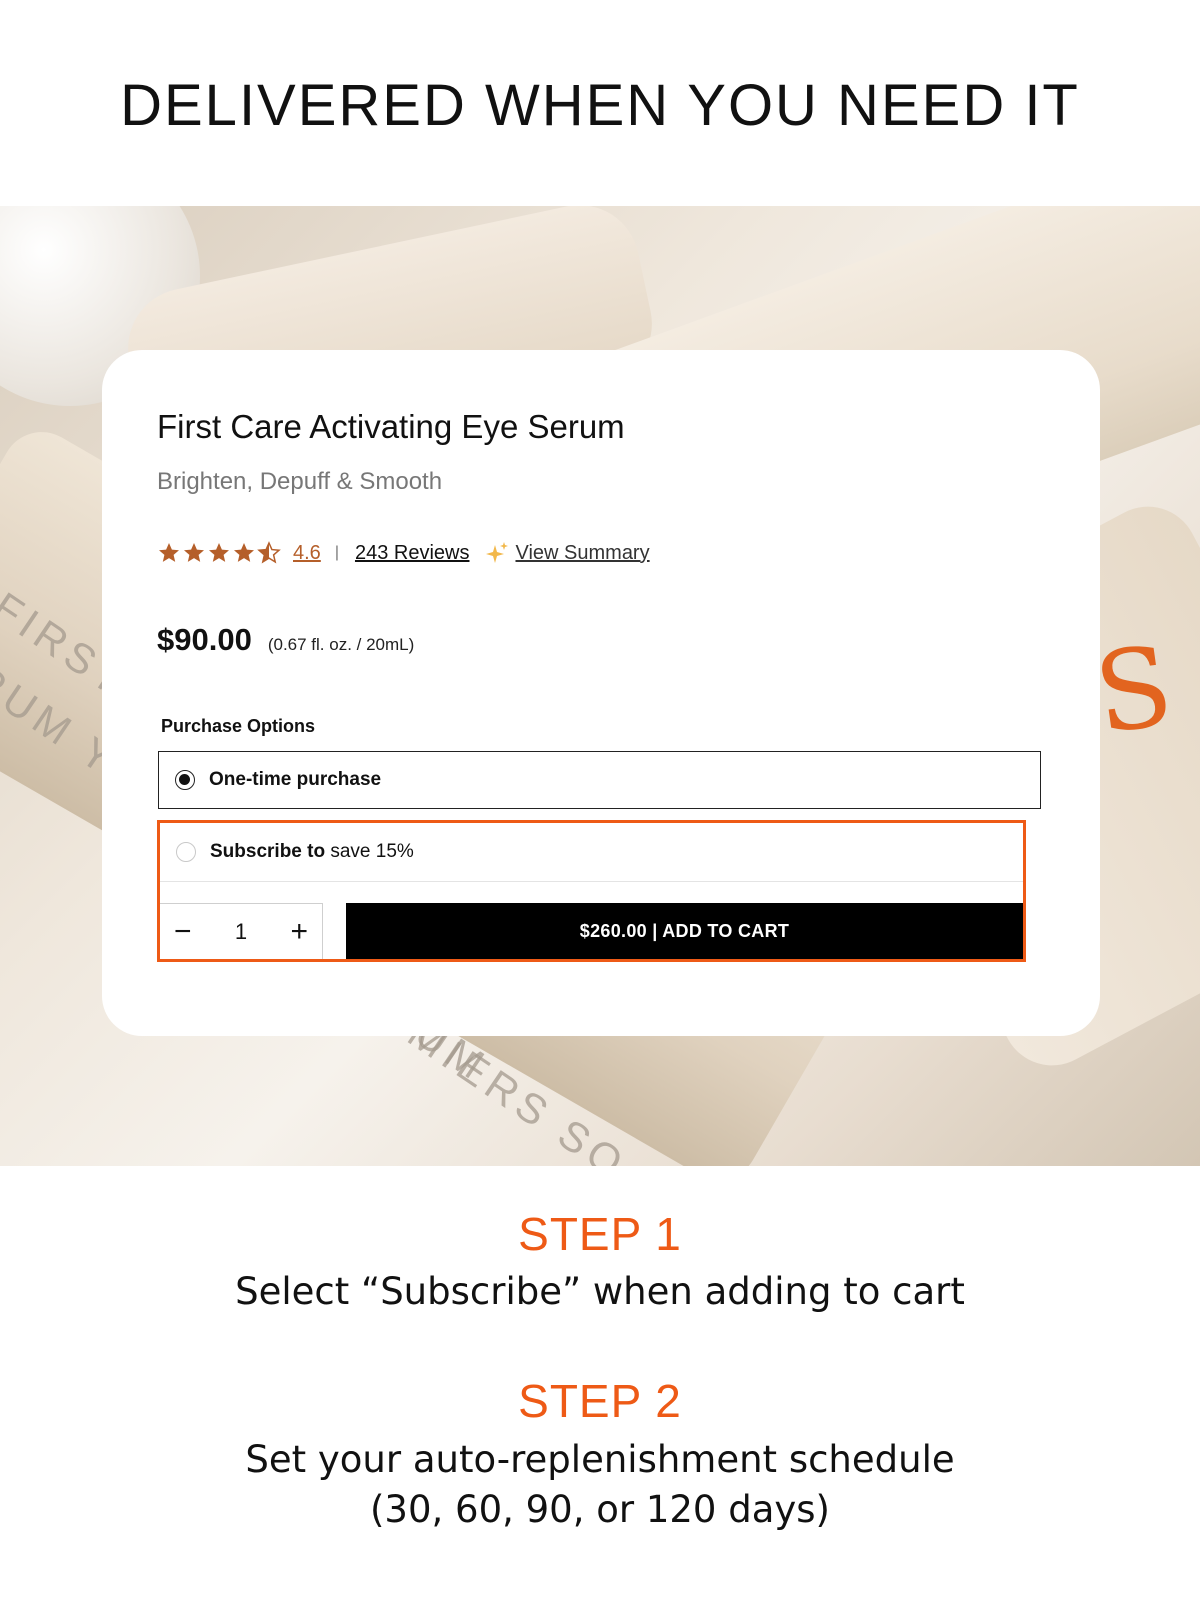 The width and height of the screenshot is (1200, 1604). What do you see at coordinates (300, 481) in the screenshot?
I see `product-subtitle: Brighten, Depuff & Smooth` at bounding box center [300, 481].